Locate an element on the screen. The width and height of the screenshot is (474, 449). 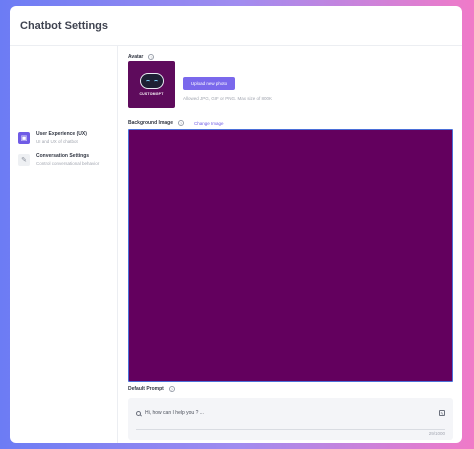
background-image-label: Background Image ? Change Image is located at coordinates (176, 123).